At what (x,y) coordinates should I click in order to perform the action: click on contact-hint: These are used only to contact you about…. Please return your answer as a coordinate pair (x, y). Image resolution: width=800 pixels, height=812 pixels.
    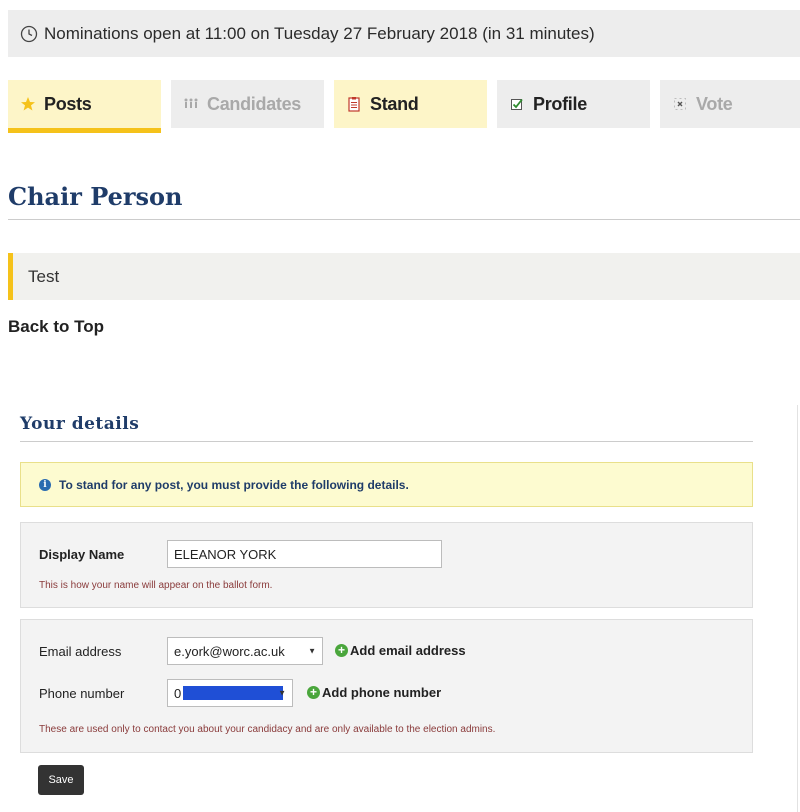
    Looking at the image, I should click on (267, 729).